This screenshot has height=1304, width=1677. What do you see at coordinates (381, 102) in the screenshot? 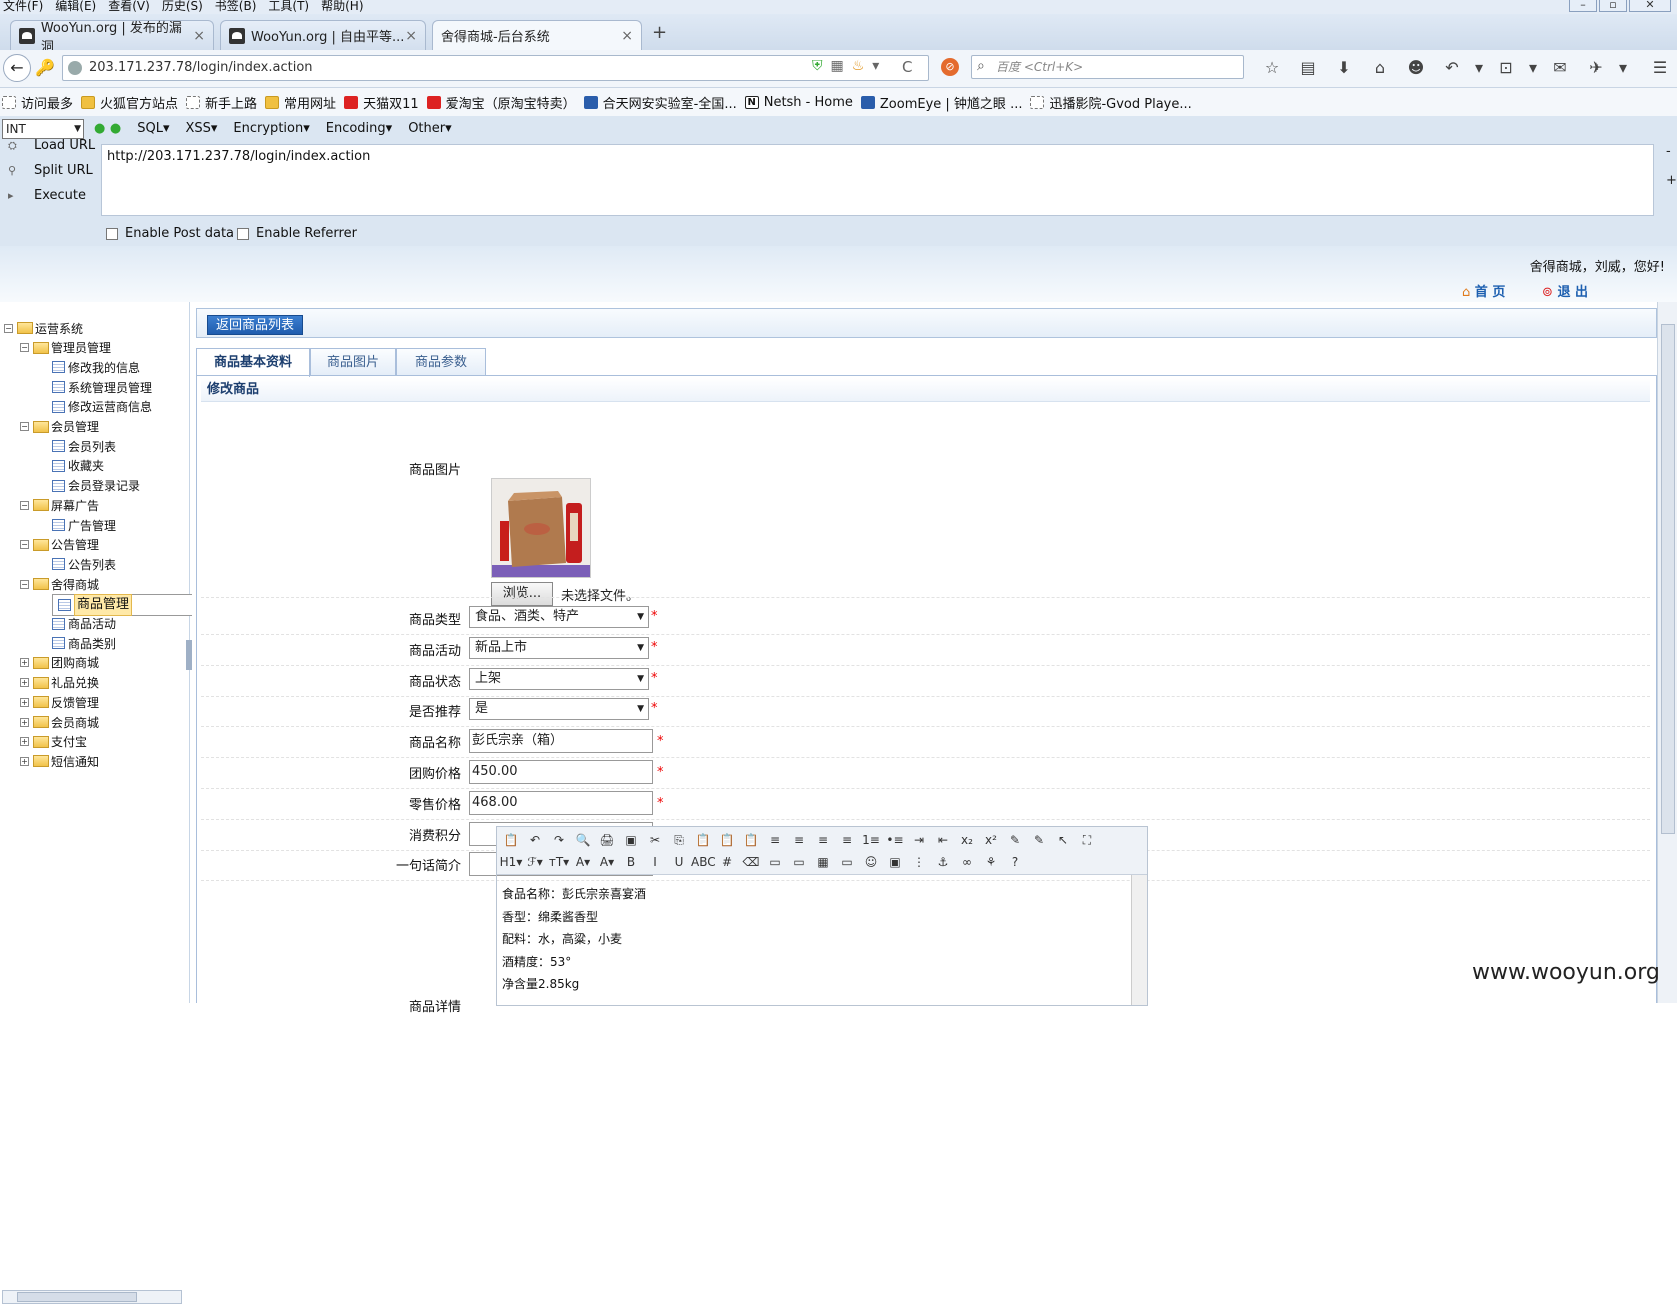
I see `bookmark-item: 天猫双11` at bounding box center [381, 102].